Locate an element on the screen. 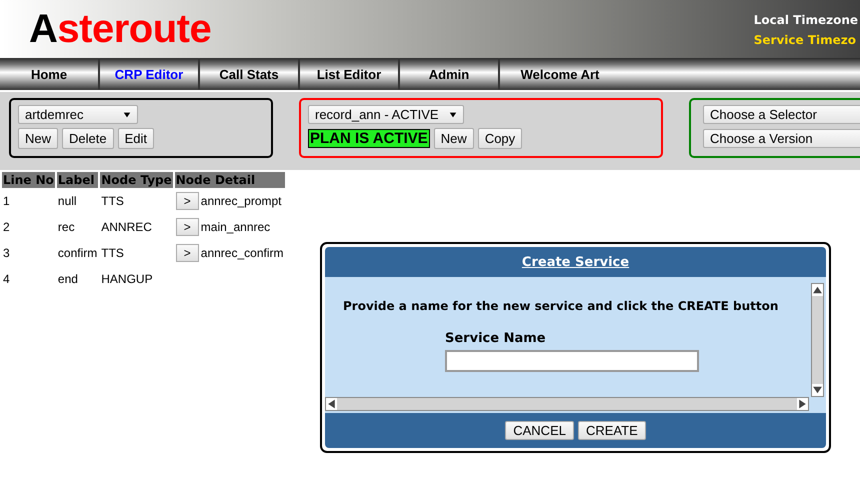 The height and width of the screenshot is (478, 860). service-timezone-label: Service Timezo is located at coordinates (805, 40).